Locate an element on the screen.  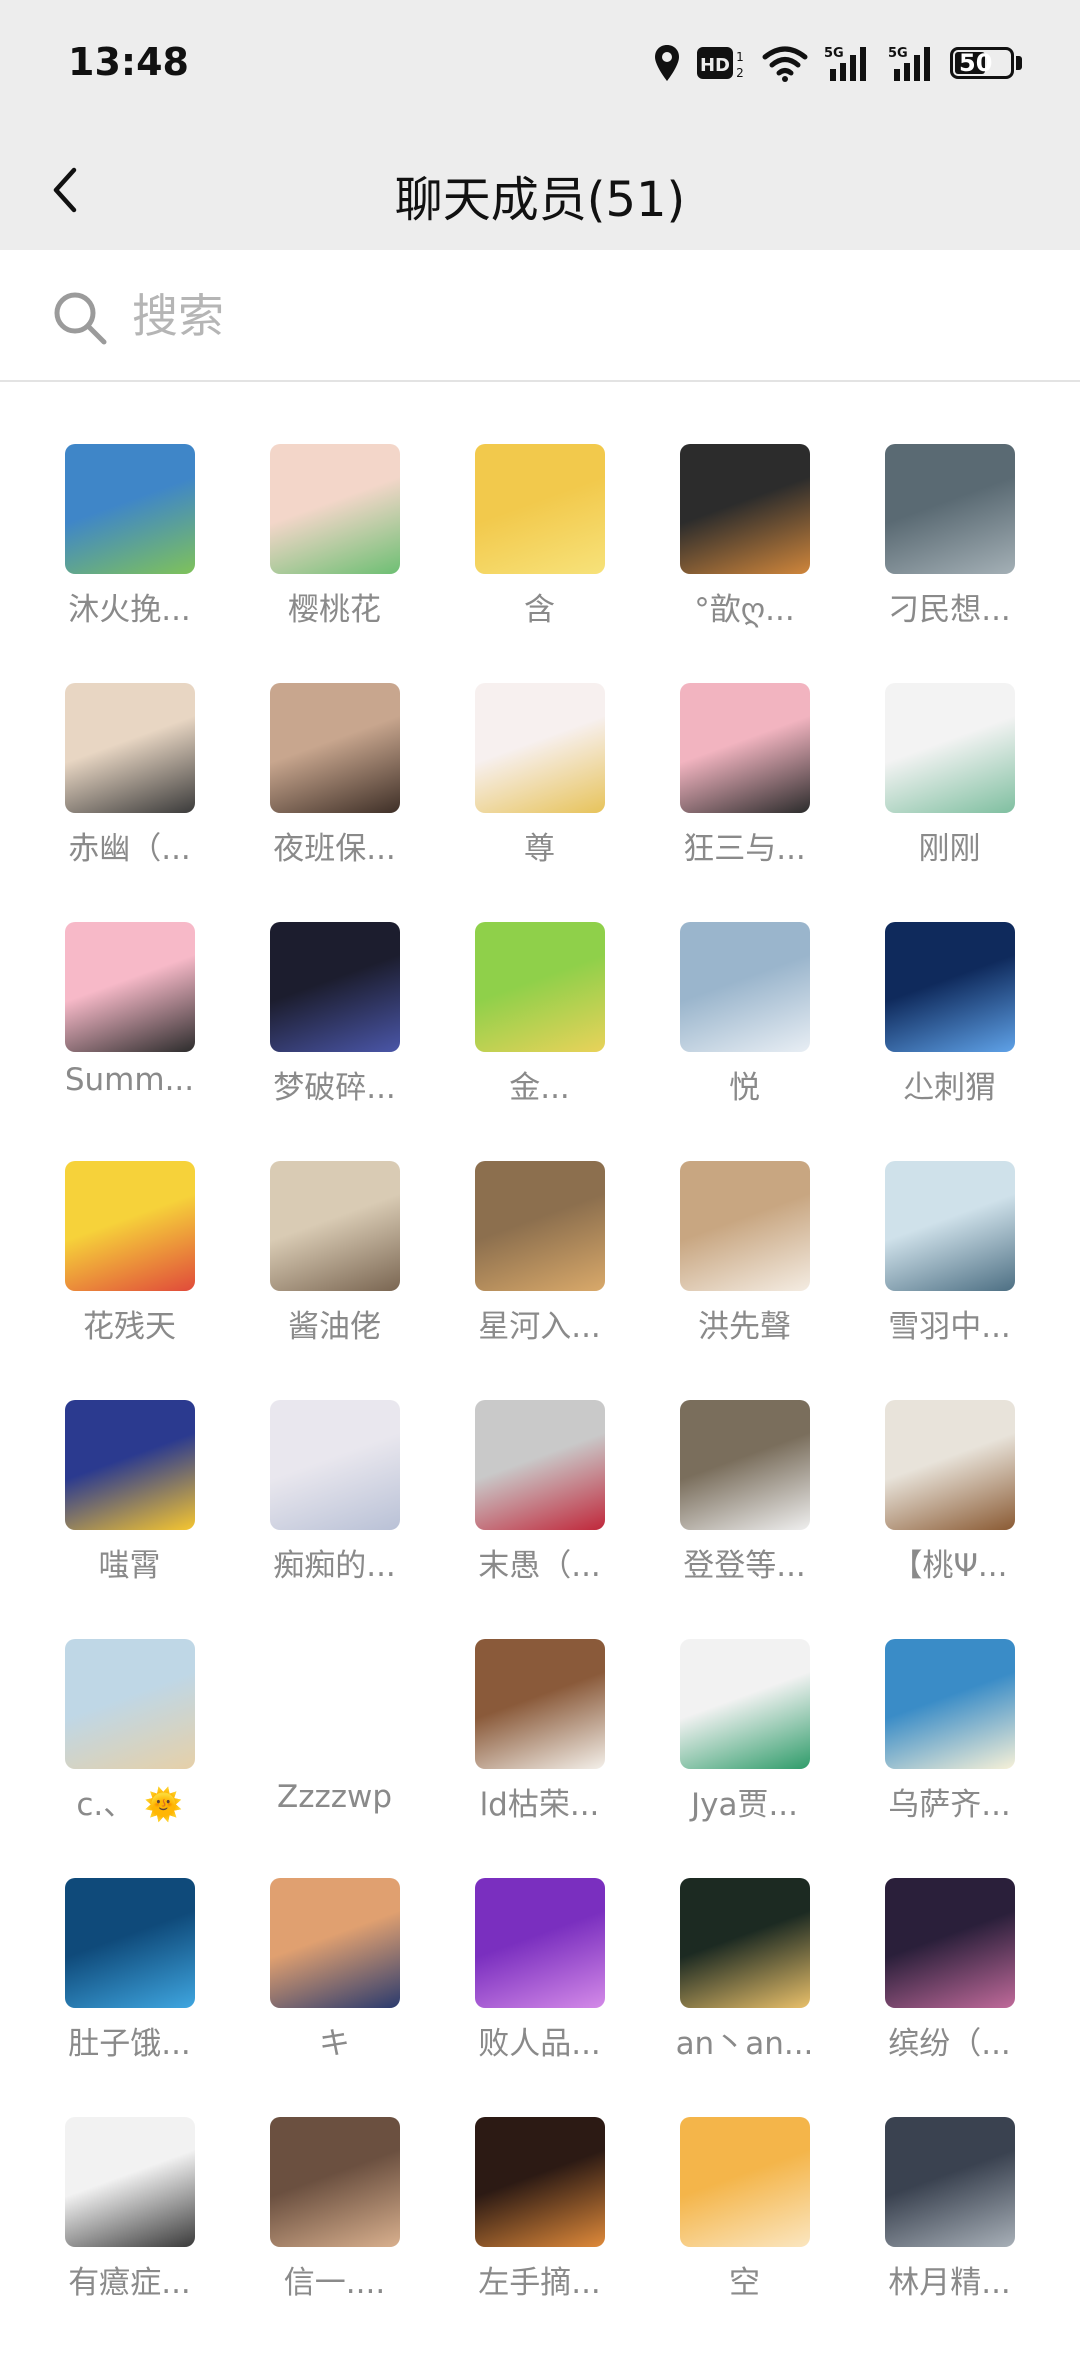
member-name: 樱桃花 is located at coordinates (334, 610).